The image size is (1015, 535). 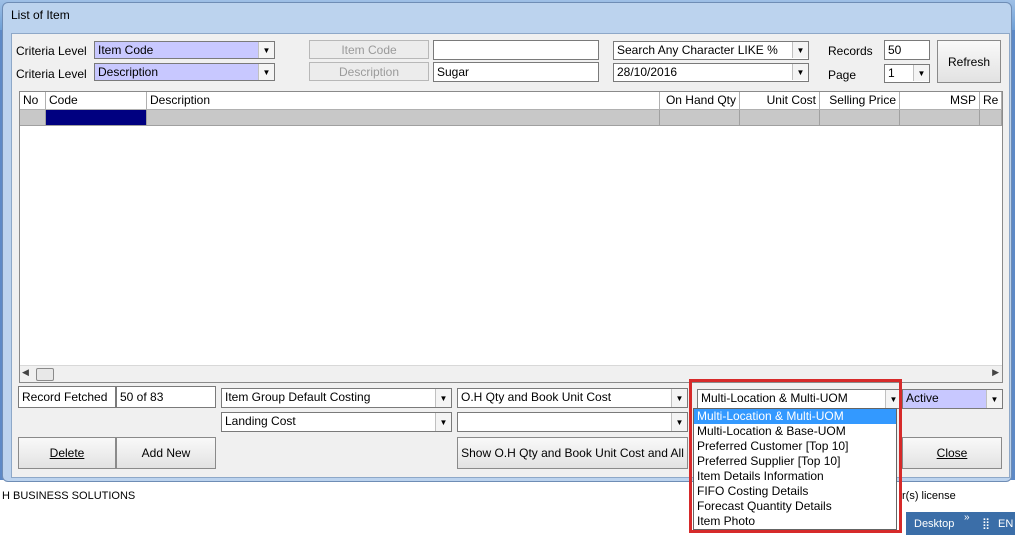 What do you see at coordinates (511, 373) in the screenshot?
I see `horizontal-scrollbar: ◀ ▶` at bounding box center [511, 373].